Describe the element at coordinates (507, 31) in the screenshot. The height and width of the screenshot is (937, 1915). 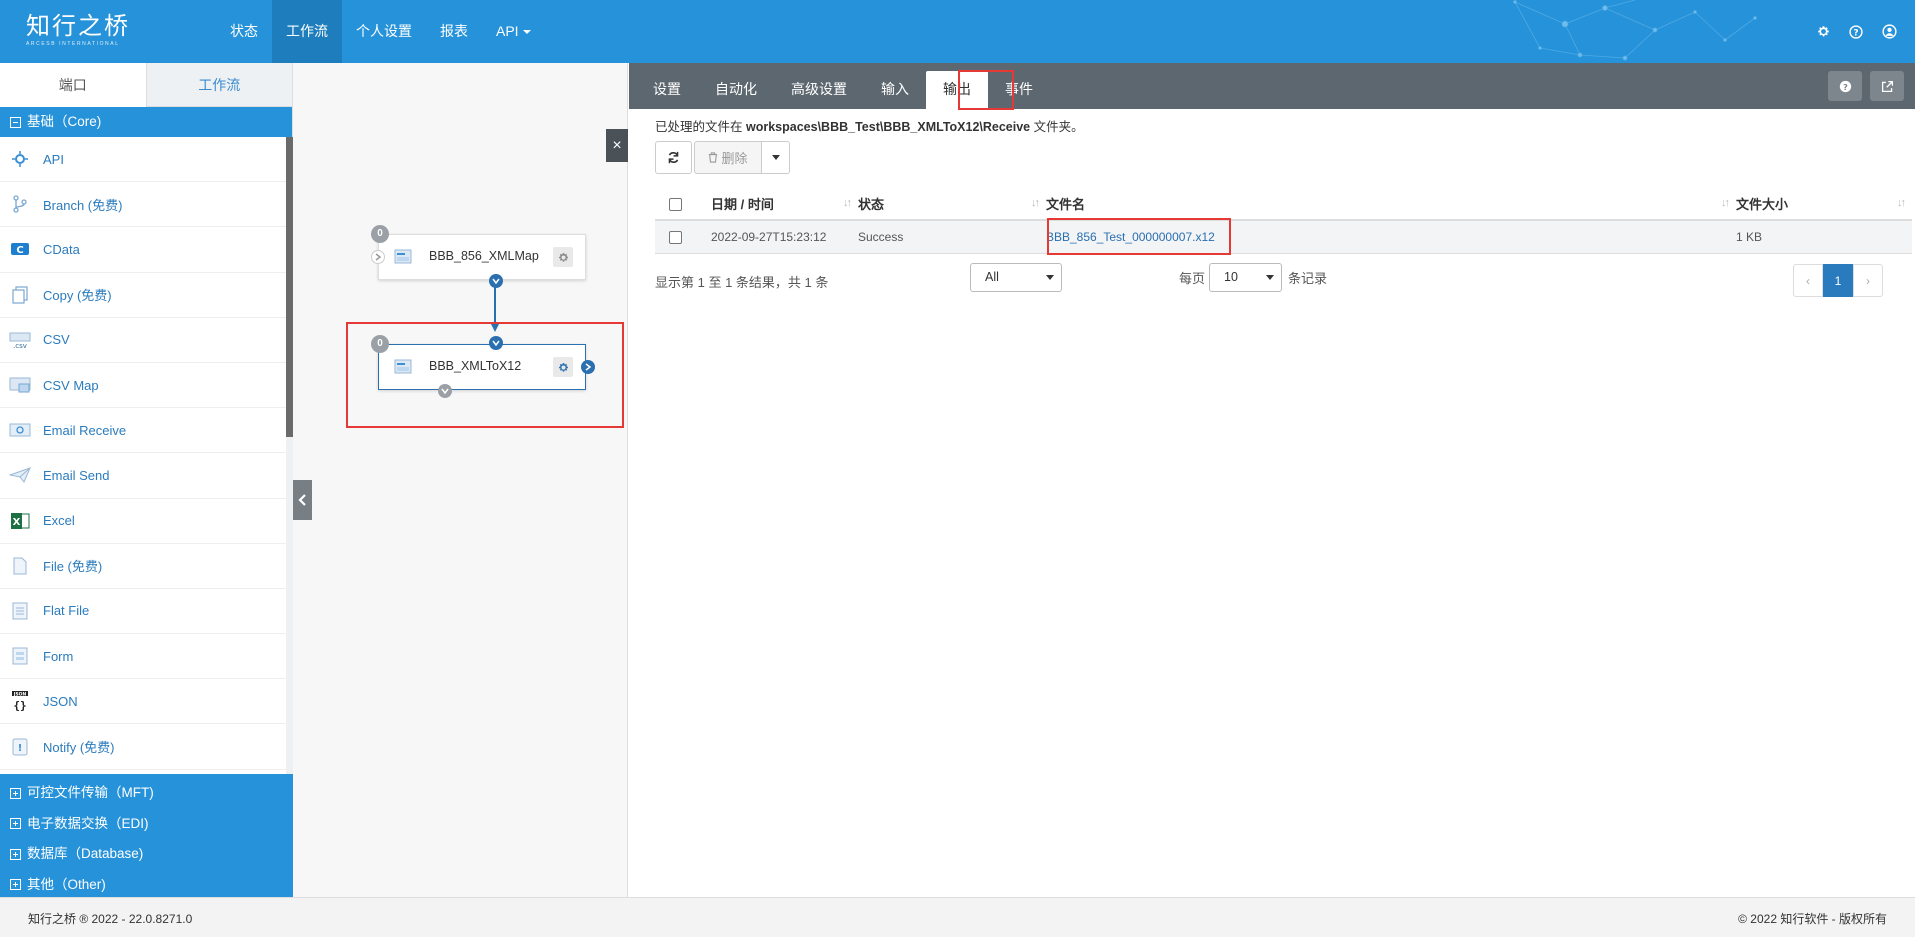
I see `nav-api-label: API` at that location.